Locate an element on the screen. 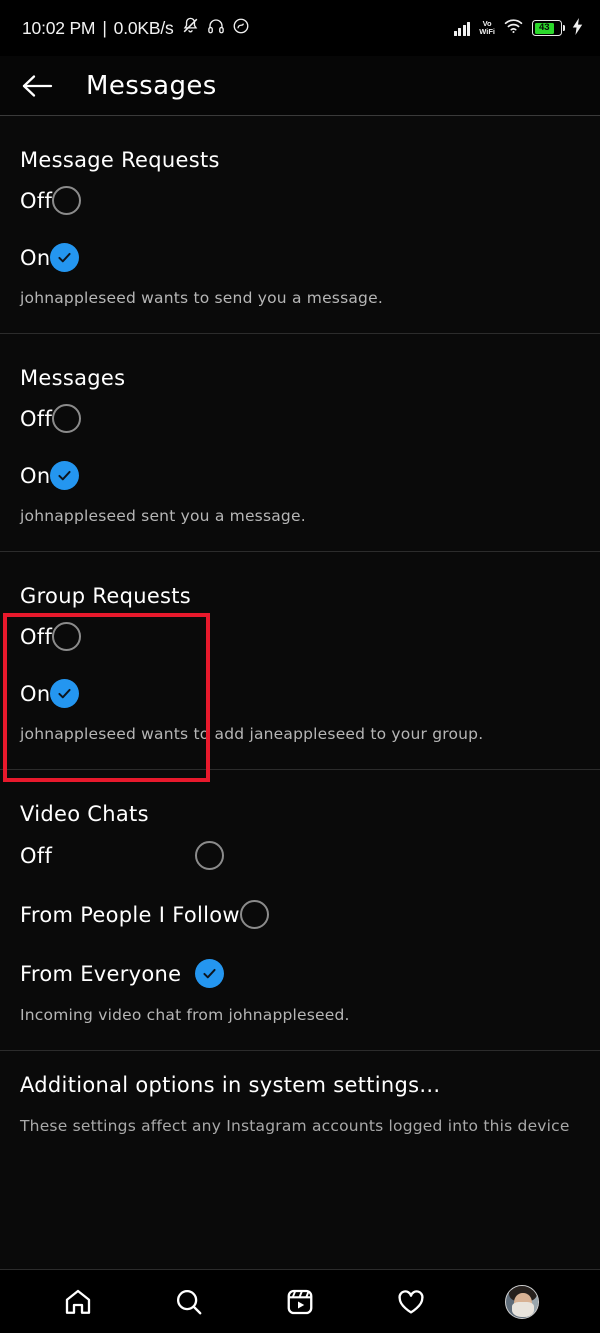 Image resolution: width=600 pixels, height=1333 pixels. heart-icon is located at coordinates (411, 1301).